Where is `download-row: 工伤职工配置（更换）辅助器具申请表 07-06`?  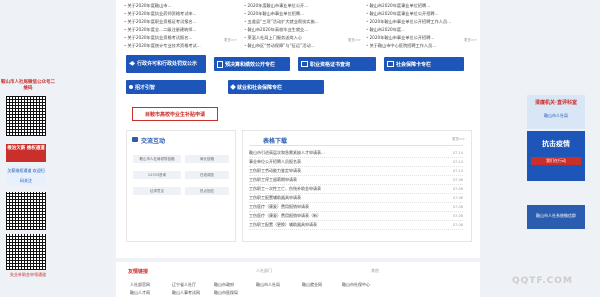
download-row: 工伤职工配置（更换）辅助器具申请表 07-06 is located at coordinates (356, 225).